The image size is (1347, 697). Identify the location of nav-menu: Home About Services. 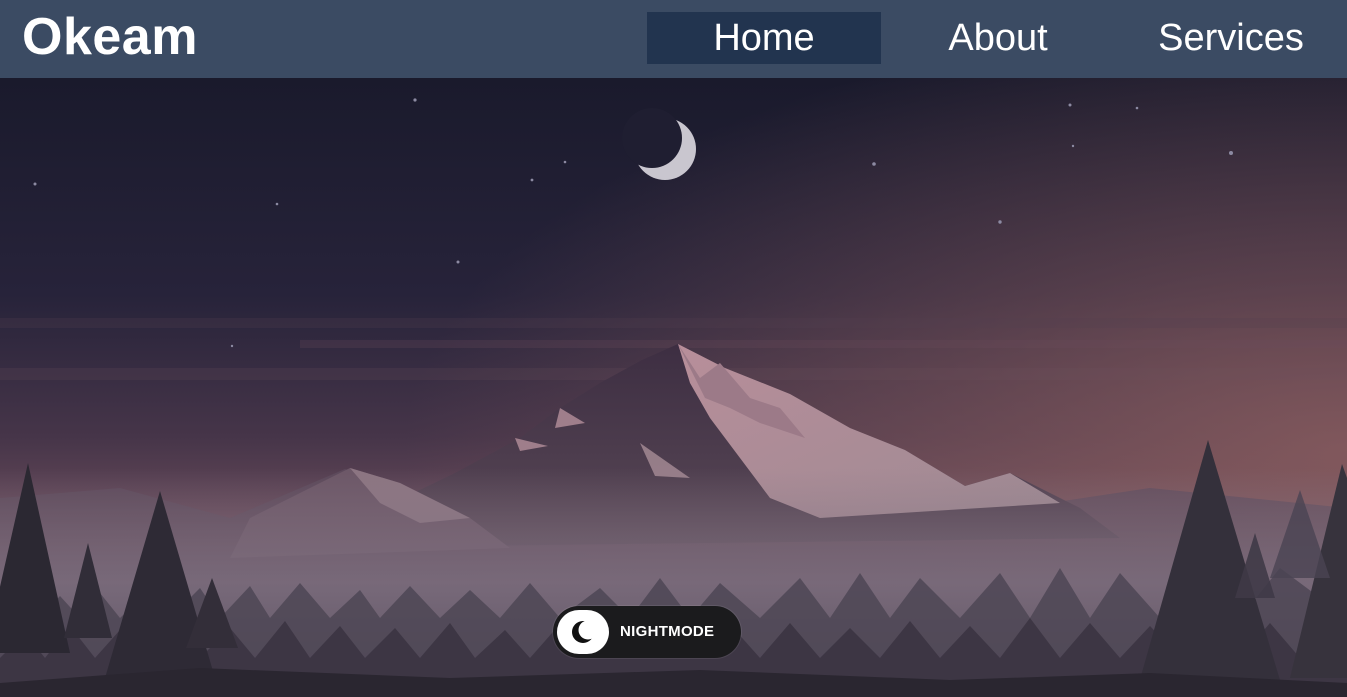
(997, 38).